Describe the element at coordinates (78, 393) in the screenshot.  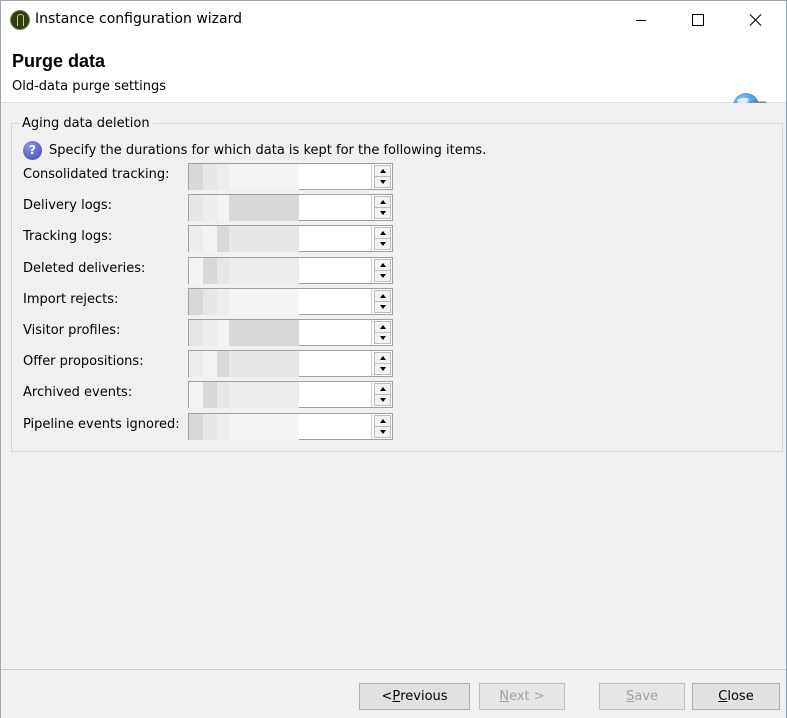
I see `field-label: Archived events:` at that location.